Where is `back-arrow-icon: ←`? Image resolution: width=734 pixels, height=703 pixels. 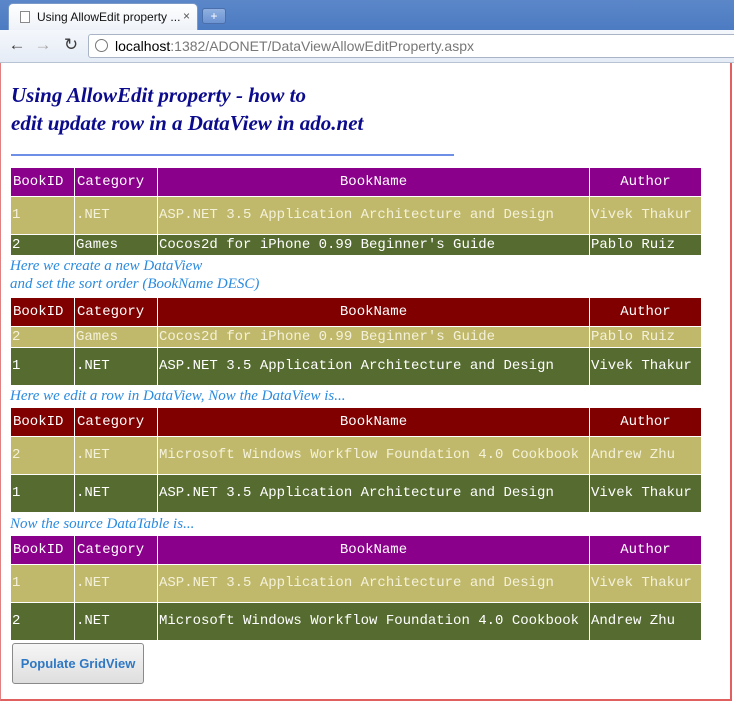
back-arrow-icon: ← is located at coordinates (17, 45).